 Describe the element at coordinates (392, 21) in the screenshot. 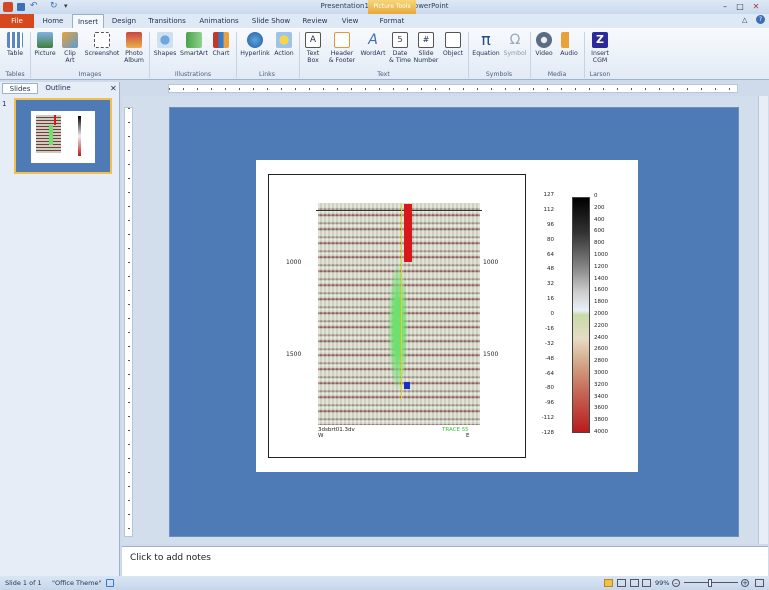

I see `tab-format: Format` at that location.